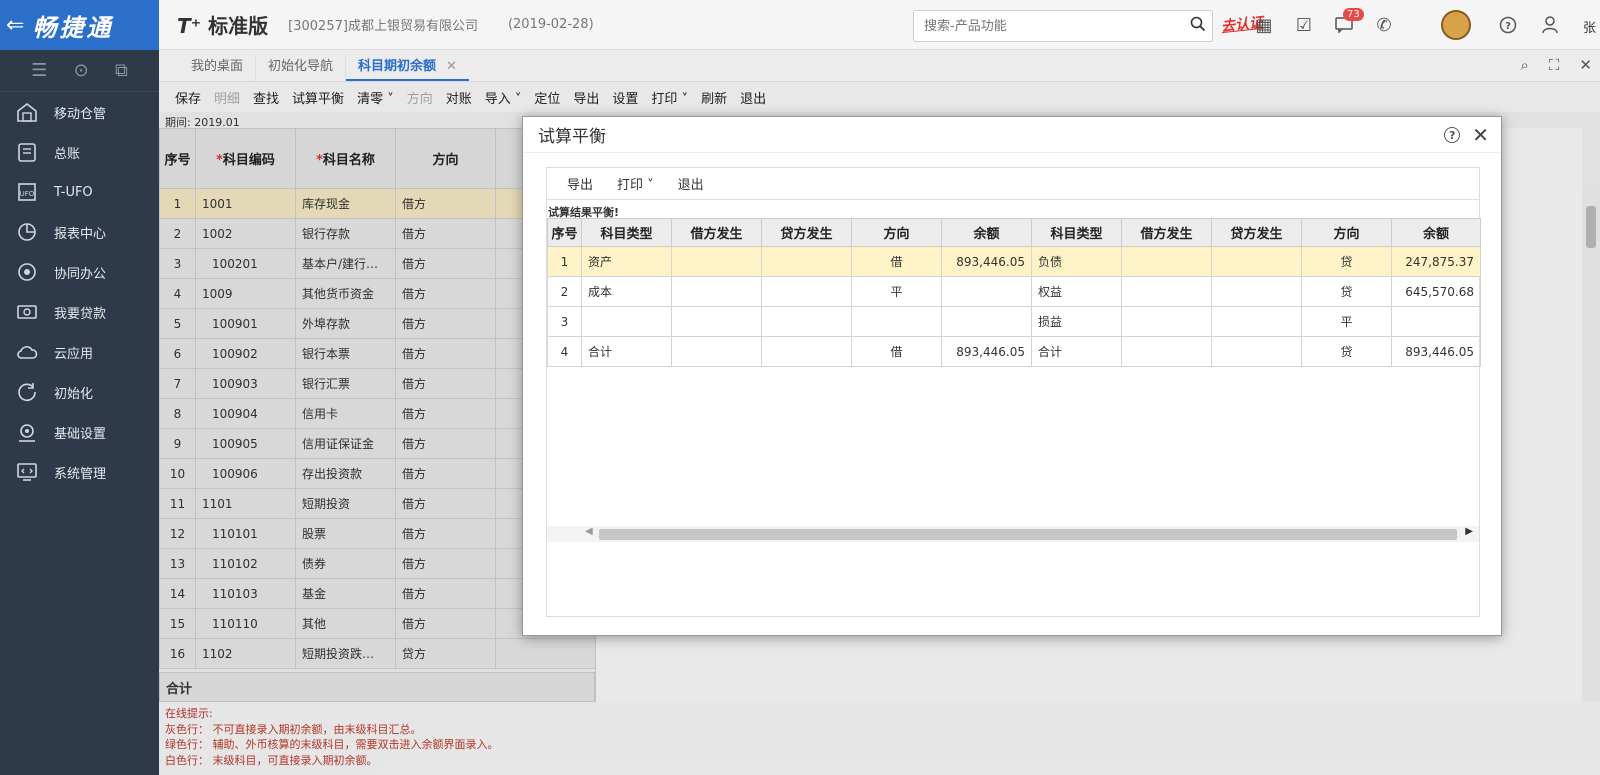 Image resolution: width=1600 pixels, height=775 pixels. Describe the element at coordinates (1014, 261) in the screenshot. I see `table-row: 1 资产 借 893,446.05 负债 贷 247,875.37` at that location.